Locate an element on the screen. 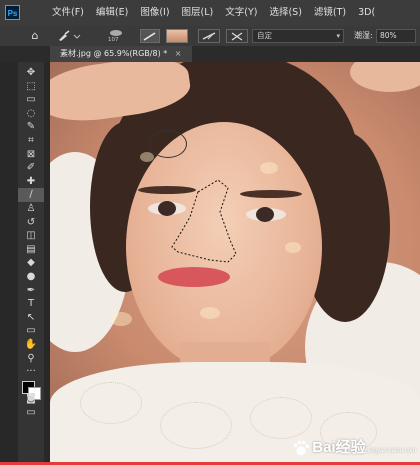  photoshop-logo-icon: Ps is located at coordinates (12, 12).